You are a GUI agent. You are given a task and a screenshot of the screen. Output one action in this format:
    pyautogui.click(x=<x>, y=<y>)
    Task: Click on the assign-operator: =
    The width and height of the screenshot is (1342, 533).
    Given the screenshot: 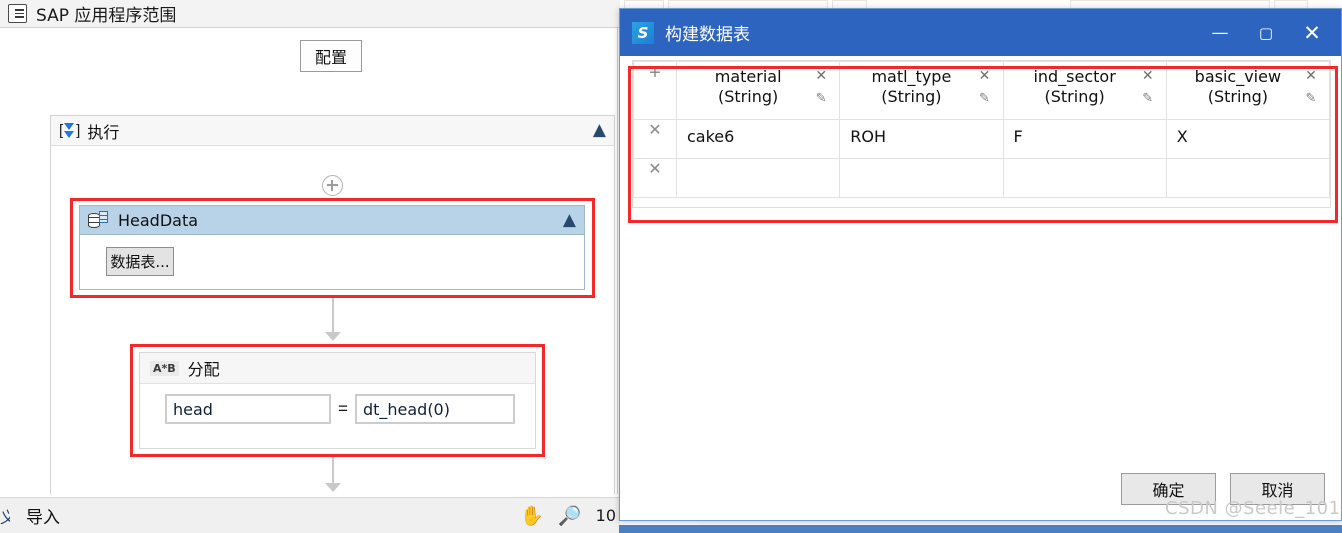 What is the action you would take?
    pyautogui.click(x=343, y=408)
    